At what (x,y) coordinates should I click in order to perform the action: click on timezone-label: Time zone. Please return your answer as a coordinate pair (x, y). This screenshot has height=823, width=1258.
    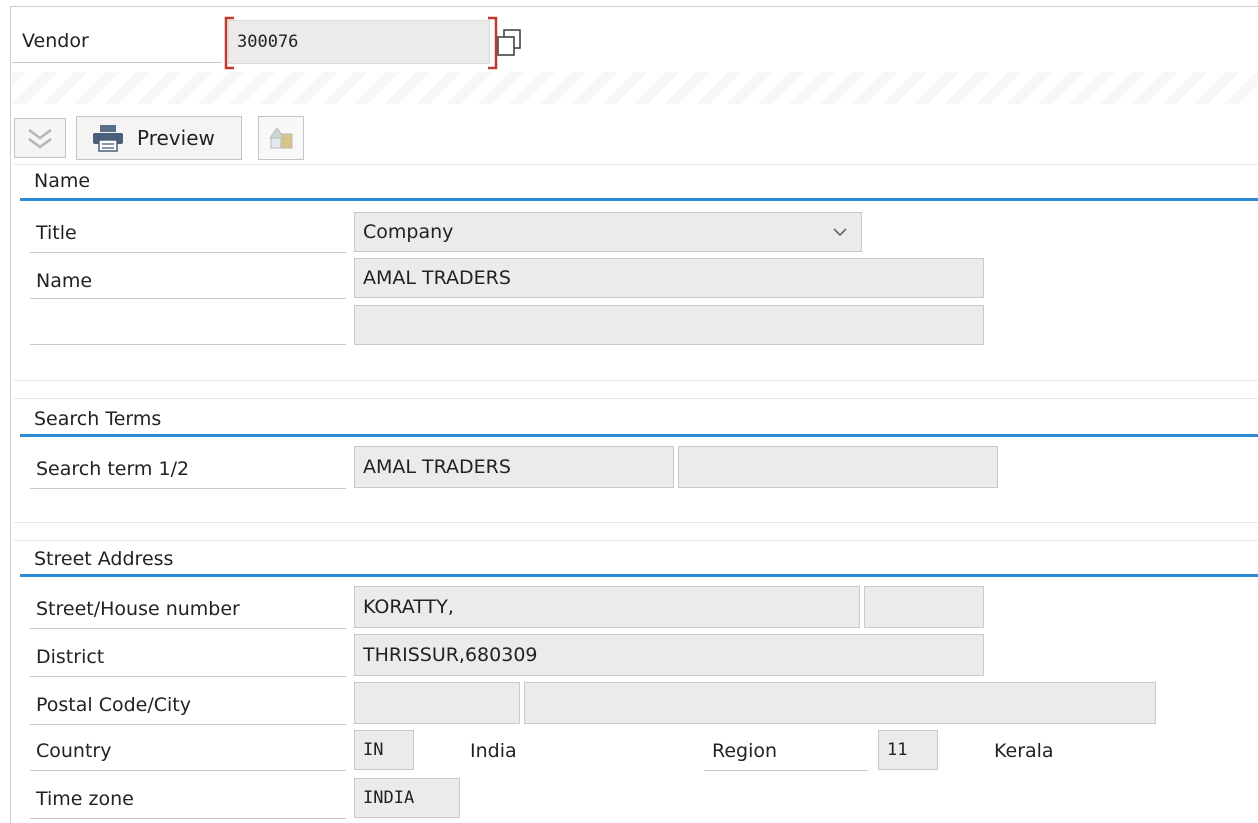
    Looking at the image, I should click on (85, 799).